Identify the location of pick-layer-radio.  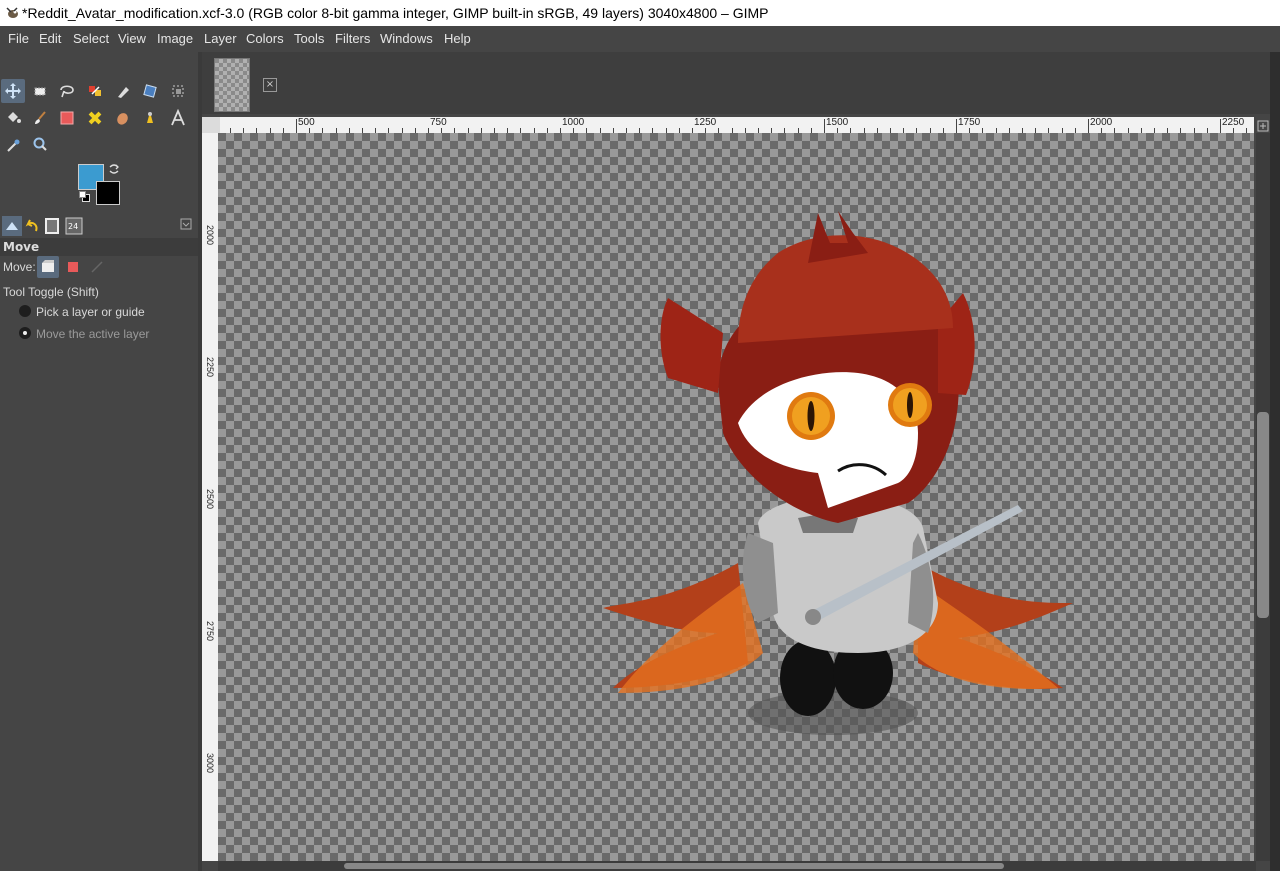
(25, 311).